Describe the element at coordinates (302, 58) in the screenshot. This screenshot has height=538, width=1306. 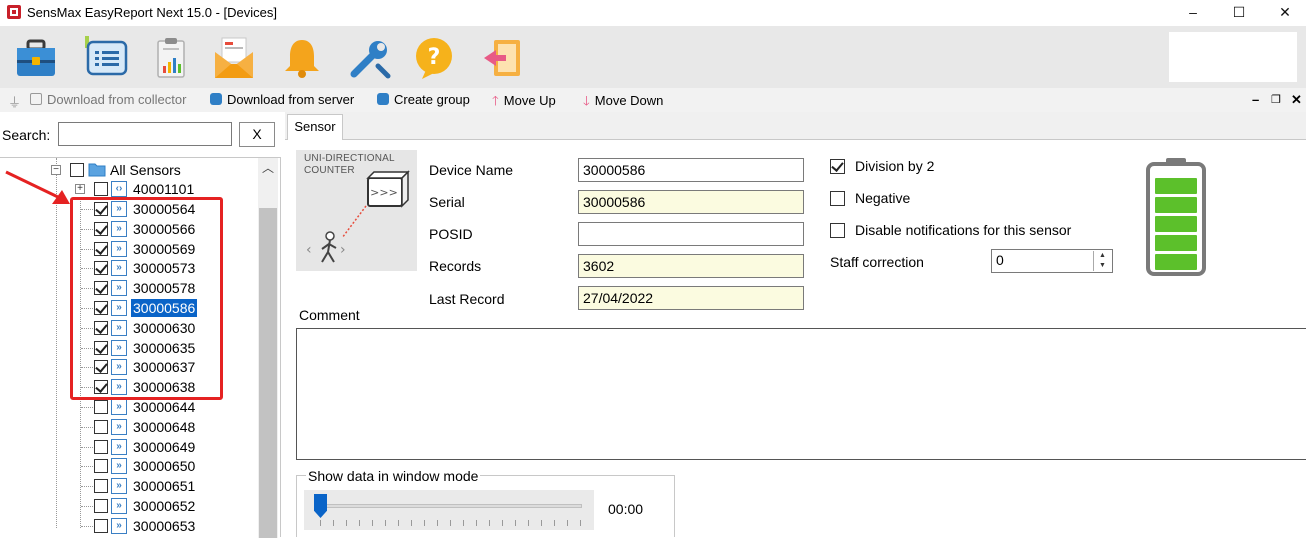
I see `bell-icon` at that location.